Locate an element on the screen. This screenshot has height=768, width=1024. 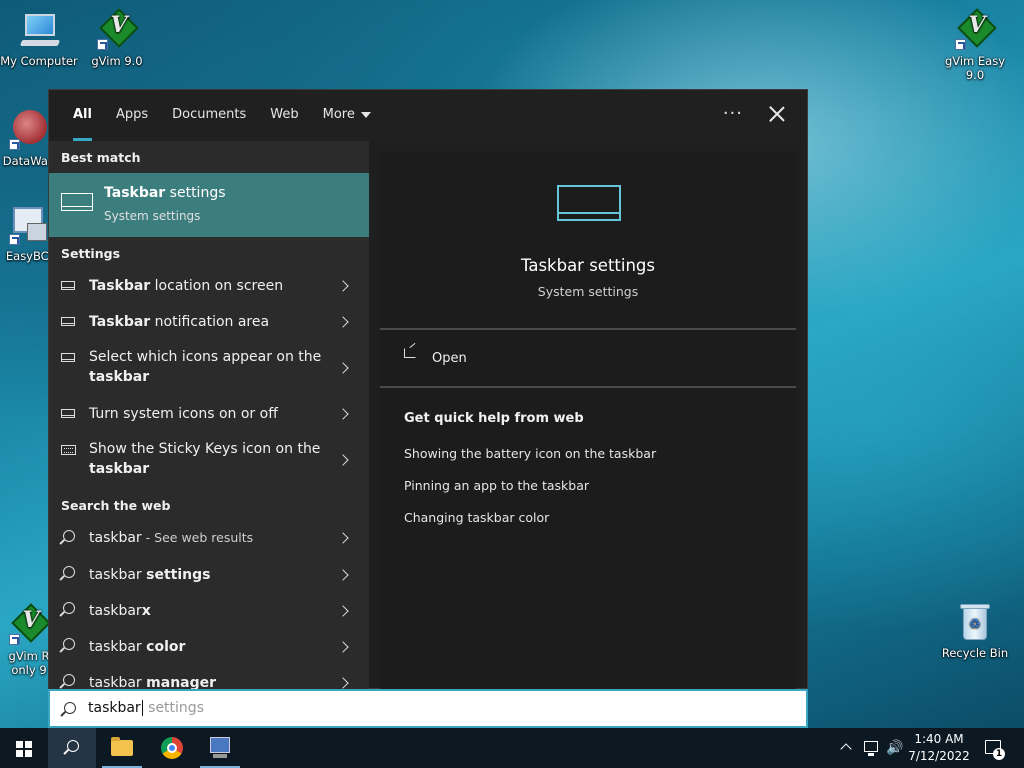
notification-badge: 1 is located at coordinates (999, 754).